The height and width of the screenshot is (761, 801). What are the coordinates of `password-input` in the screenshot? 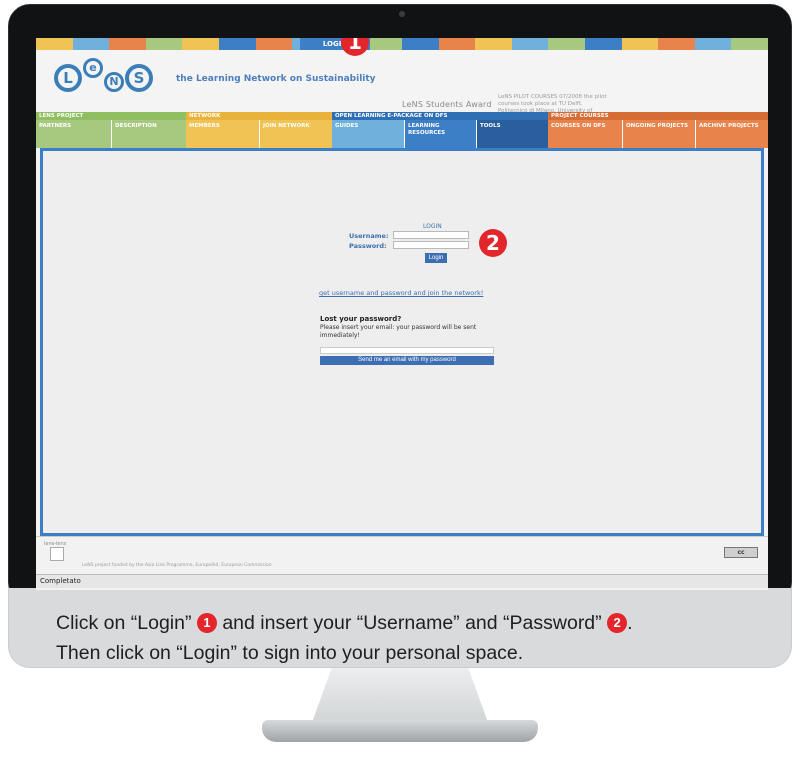 It's located at (431, 245).